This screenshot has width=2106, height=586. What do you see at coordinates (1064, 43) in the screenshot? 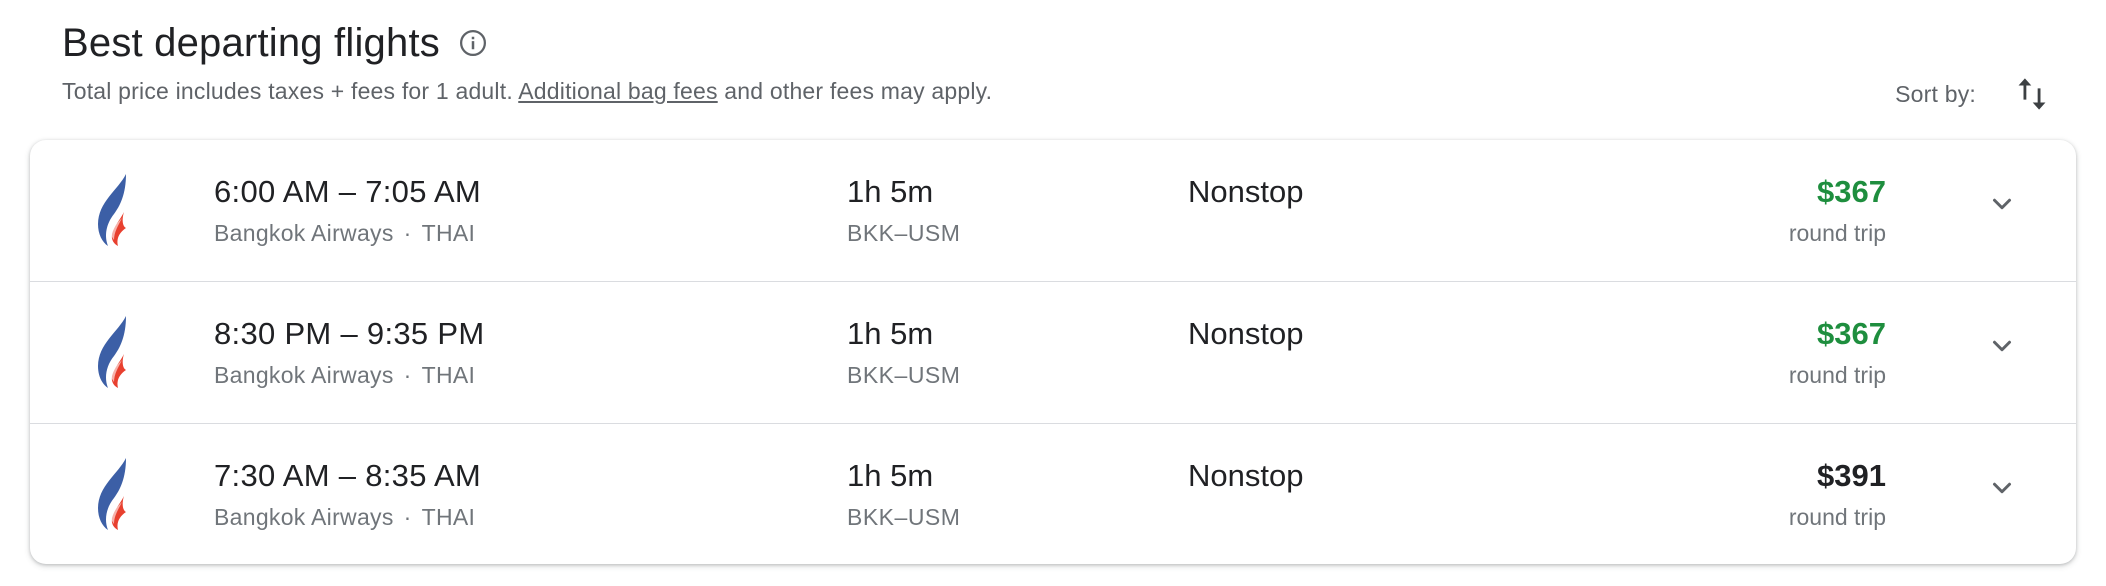
I see `title-row: Best departing flights` at bounding box center [1064, 43].